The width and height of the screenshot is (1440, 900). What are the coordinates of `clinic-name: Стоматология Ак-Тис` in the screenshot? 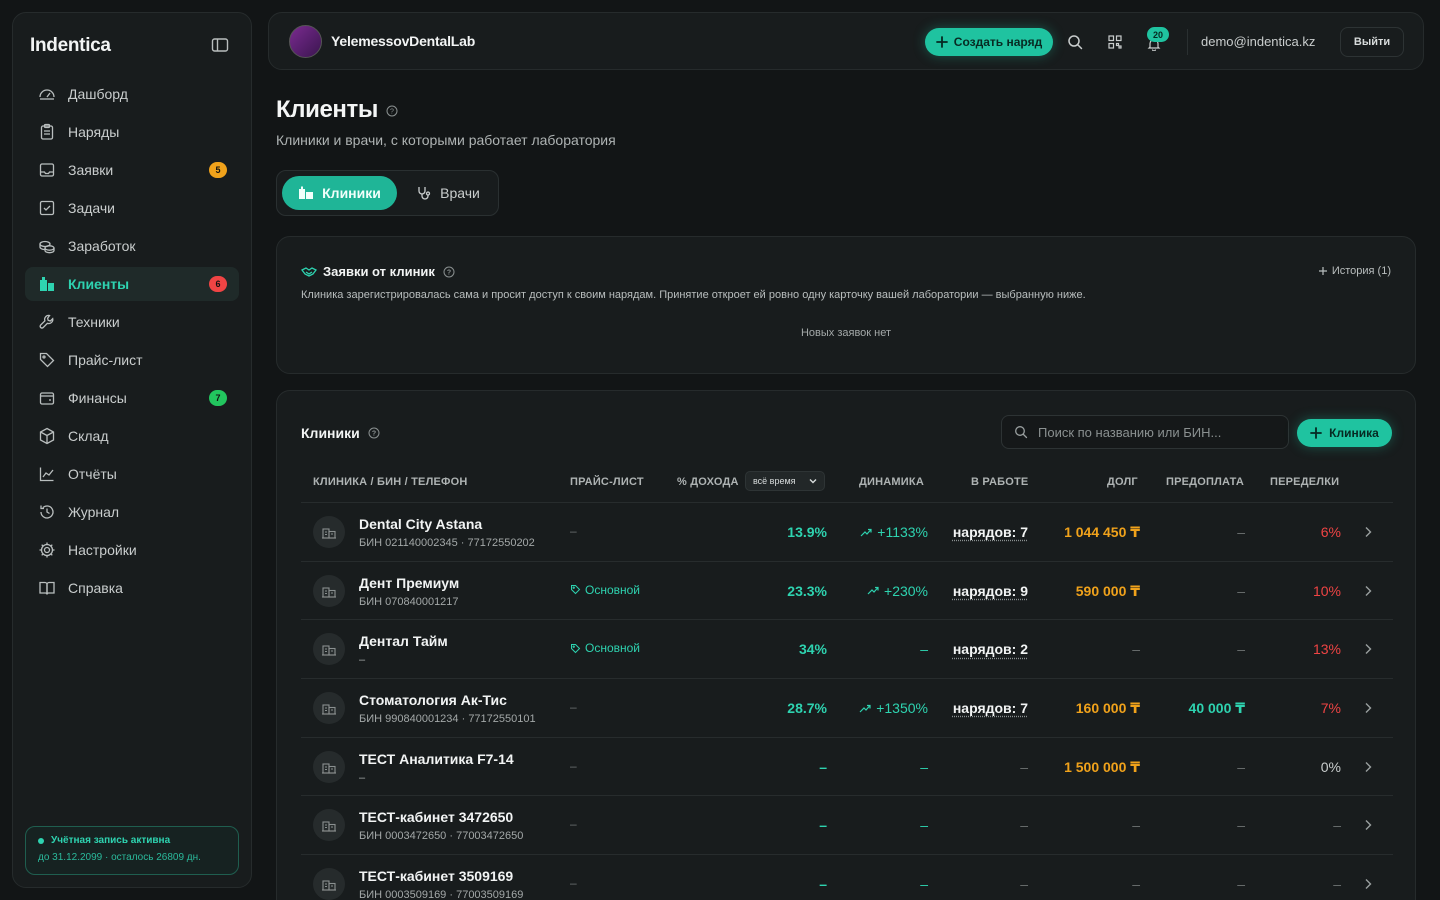 It's located at (433, 700).